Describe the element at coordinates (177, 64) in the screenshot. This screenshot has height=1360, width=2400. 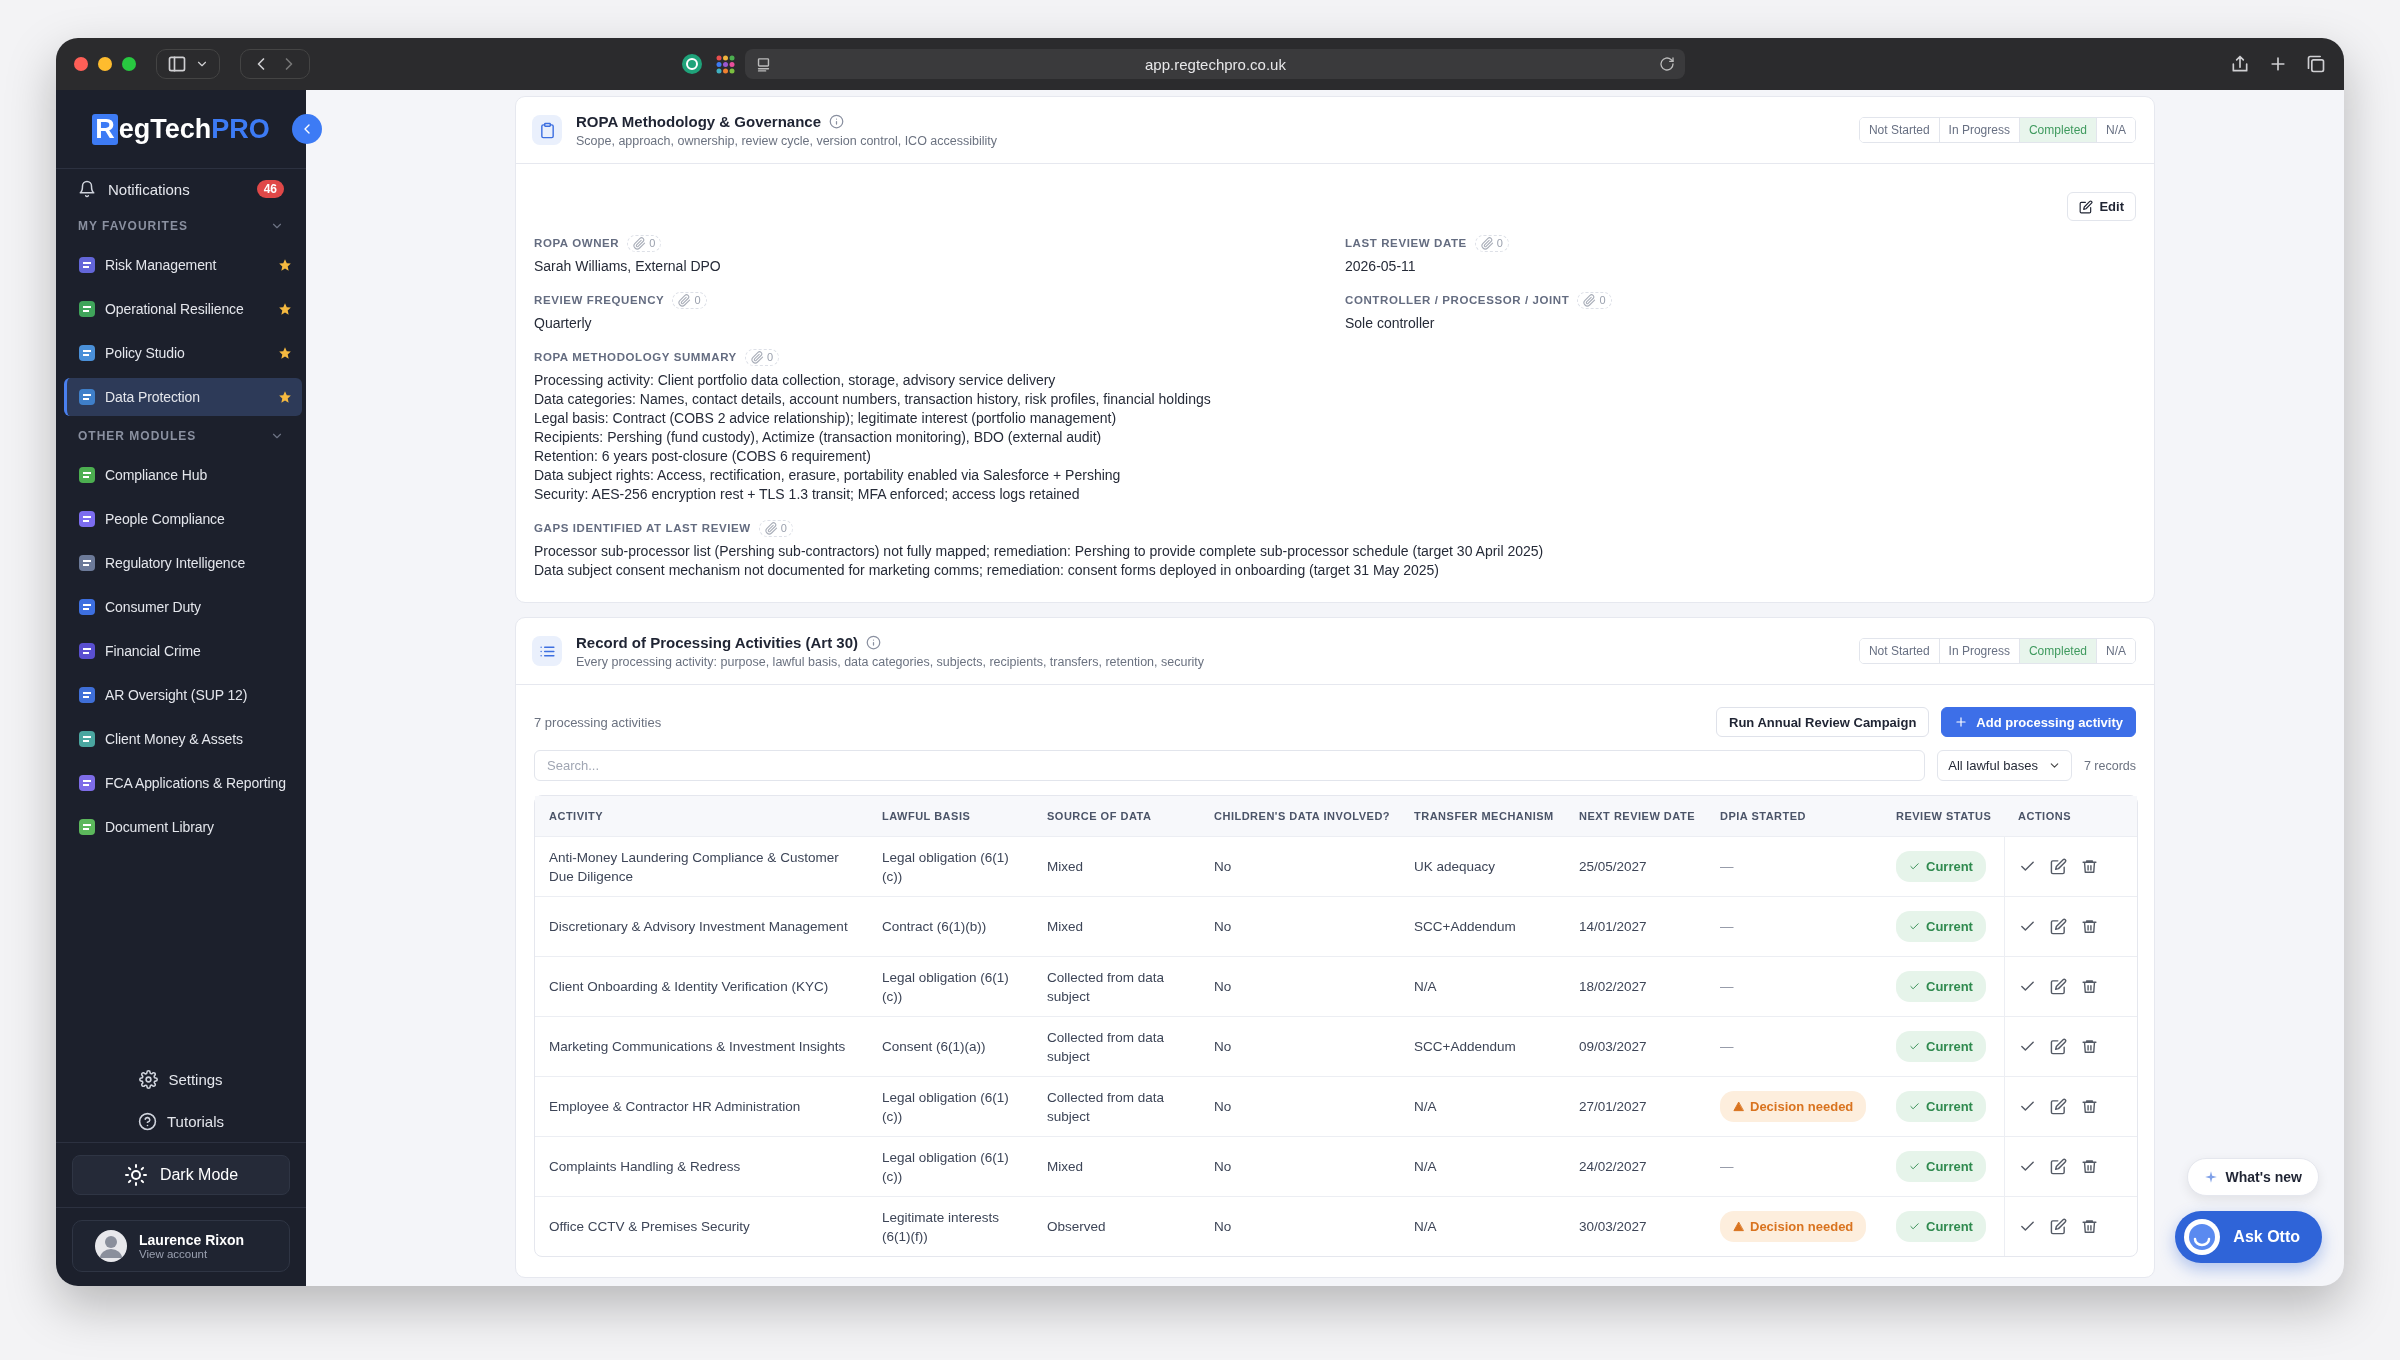
I see `sidebar-icon` at that location.